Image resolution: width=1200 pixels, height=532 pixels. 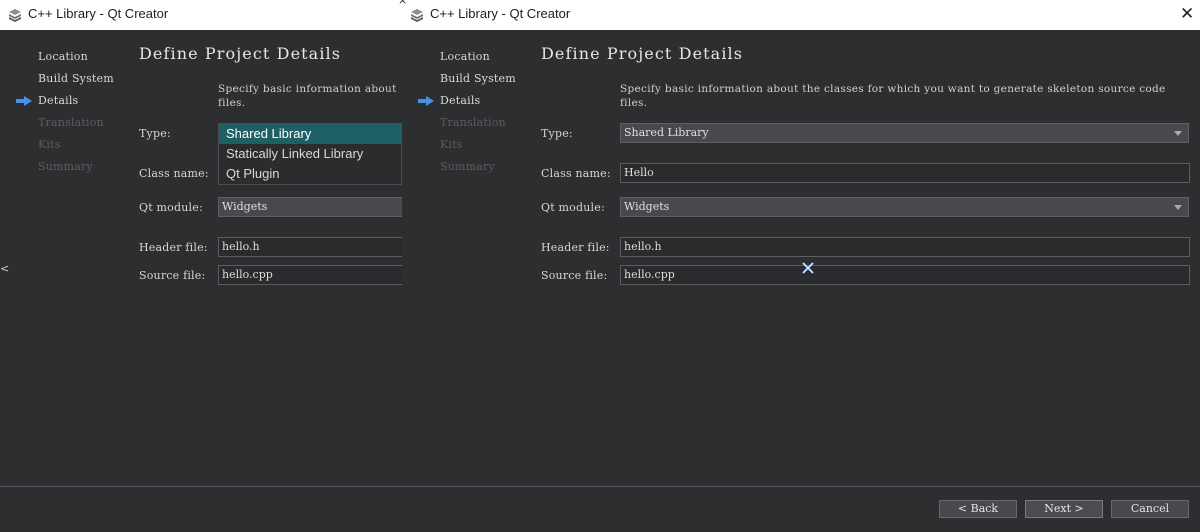 I want to click on type-combo: Shared Library, so click(x=904, y=133).